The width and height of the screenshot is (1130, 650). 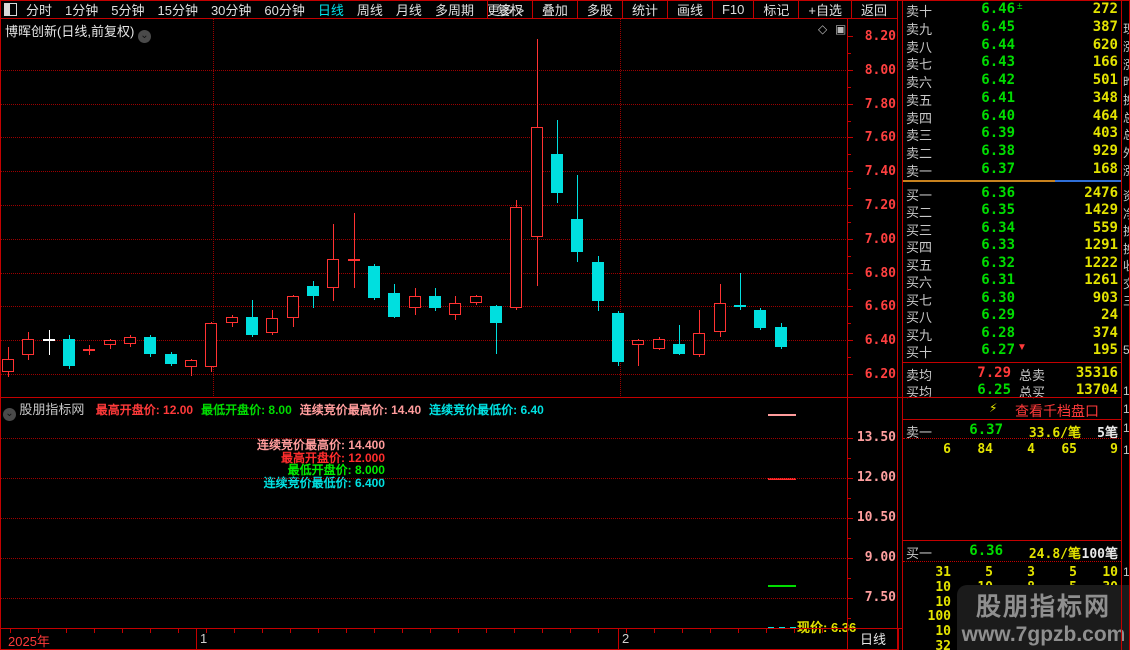 I want to click on ask-row: 卖一 6.37 168, so click(x=1012, y=170).